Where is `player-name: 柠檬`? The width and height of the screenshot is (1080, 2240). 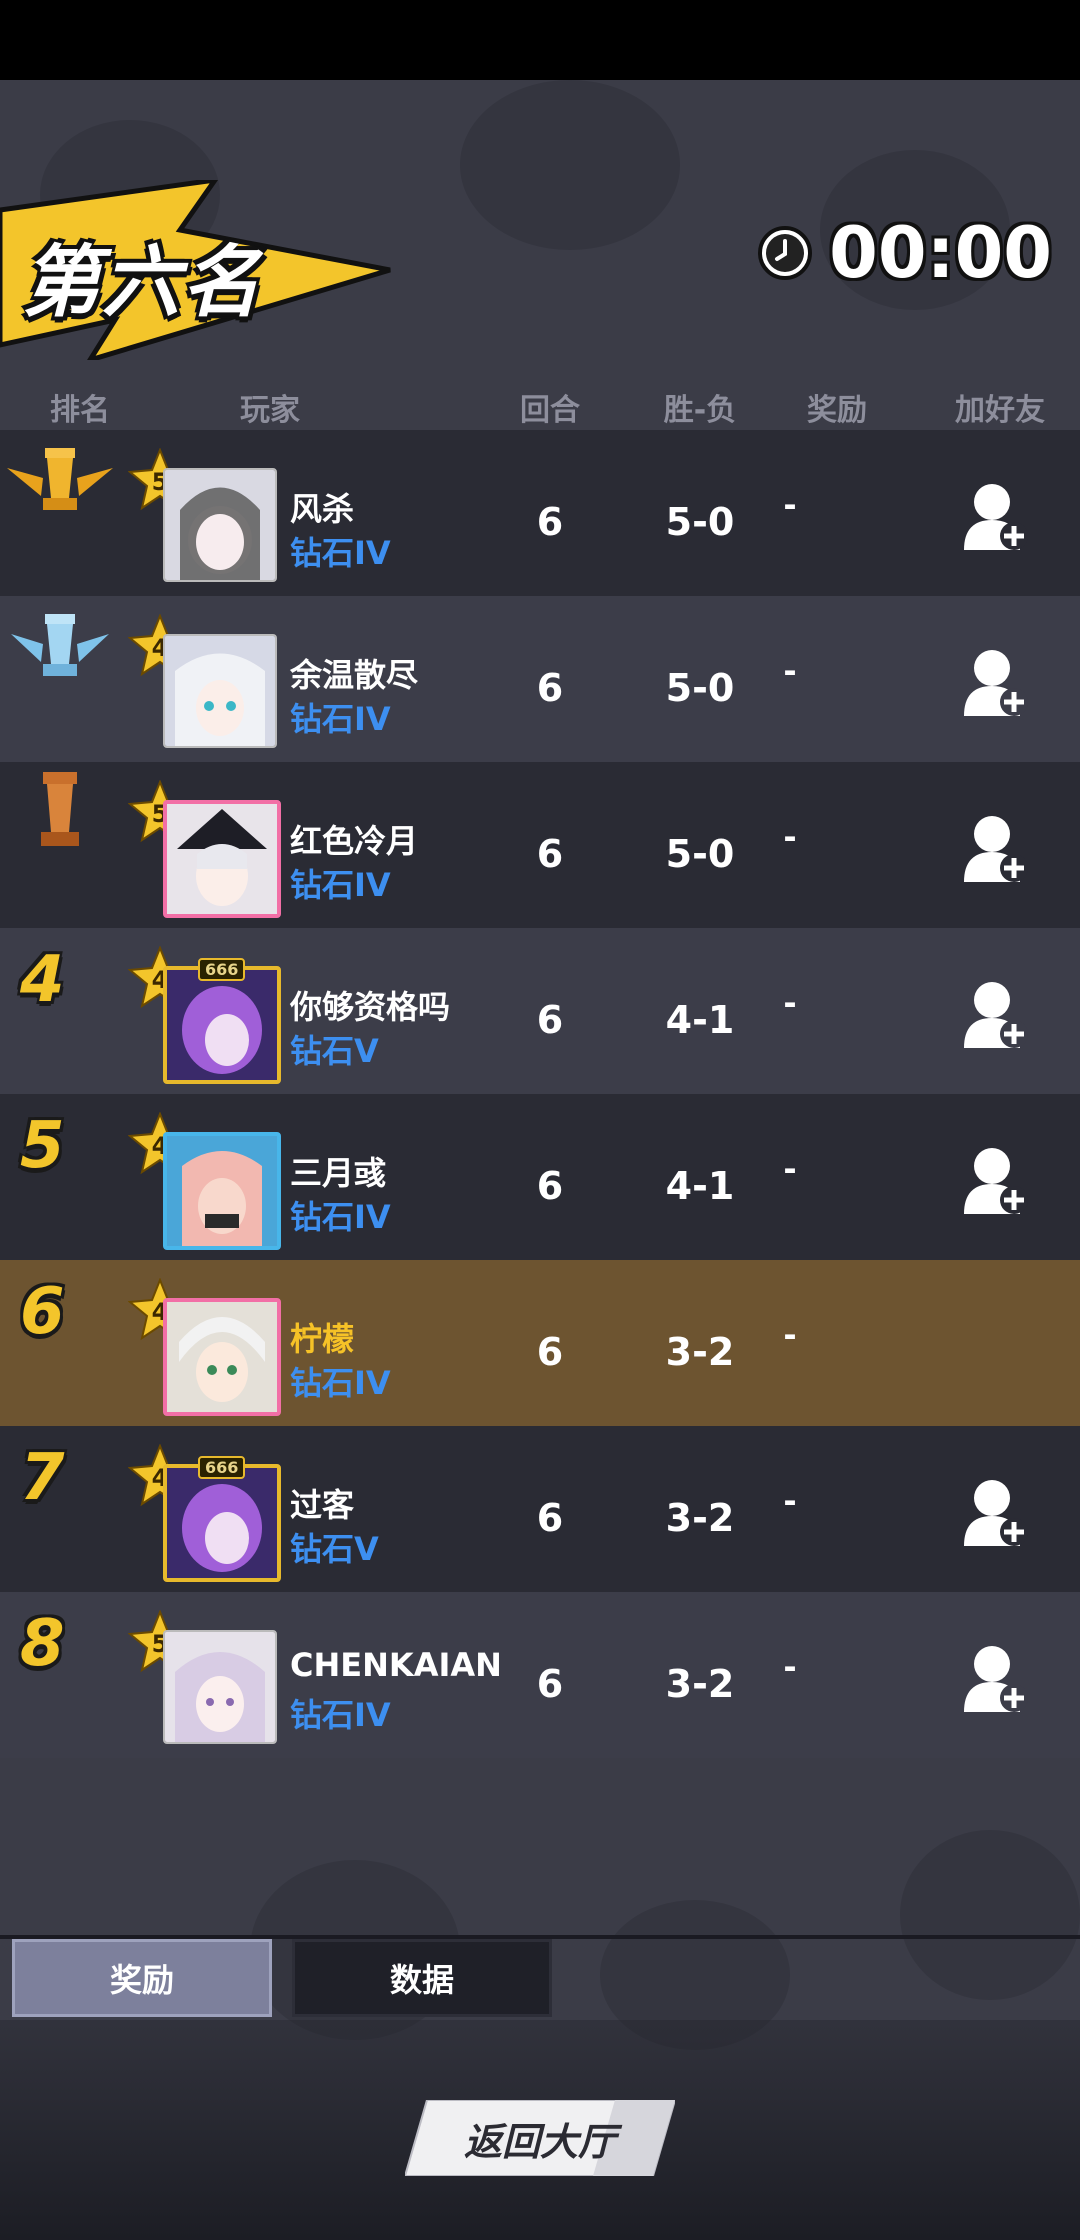 player-name: 柠檬 is located at coordinates (322, 1339).